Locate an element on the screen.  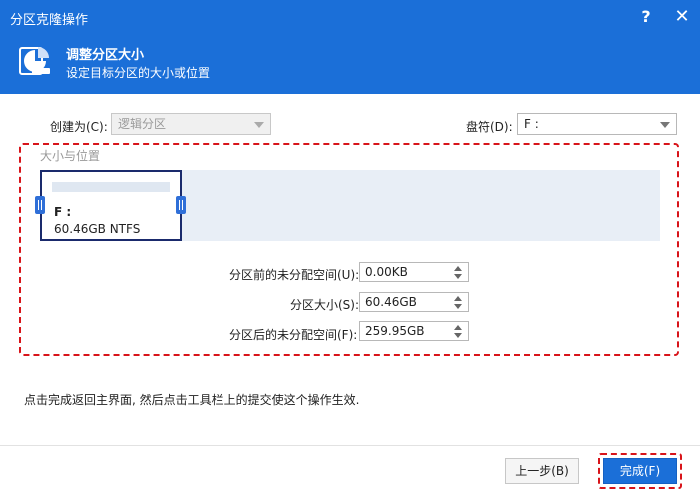
drive-letter-select: F : is located at coordinates (597, 124).